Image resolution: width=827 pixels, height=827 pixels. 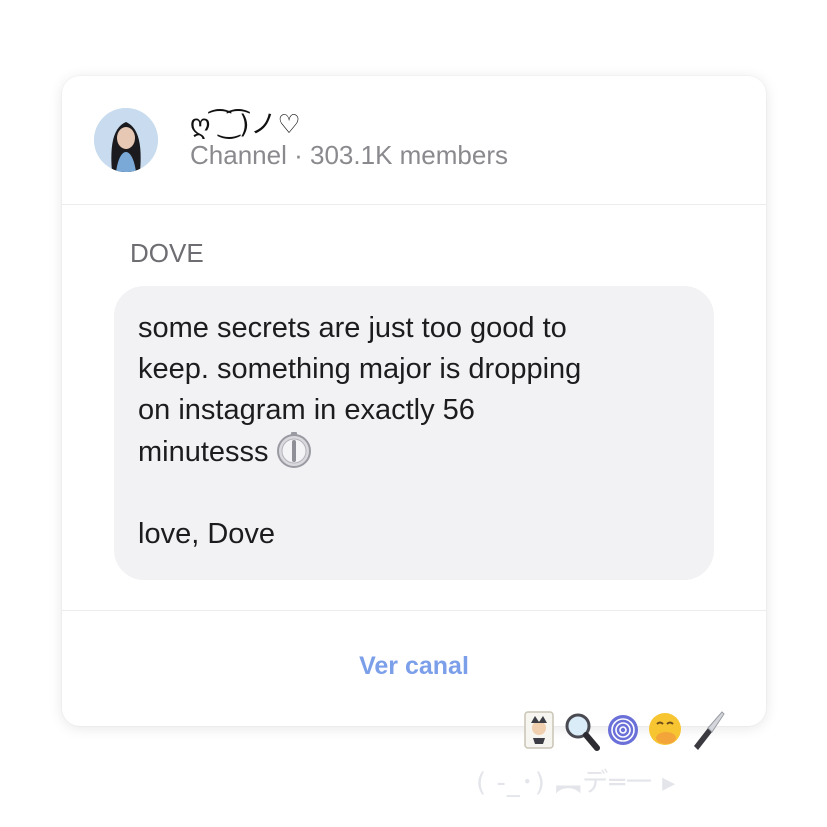 I want to click on stopwatch-icon, so click(x=294, y=450).